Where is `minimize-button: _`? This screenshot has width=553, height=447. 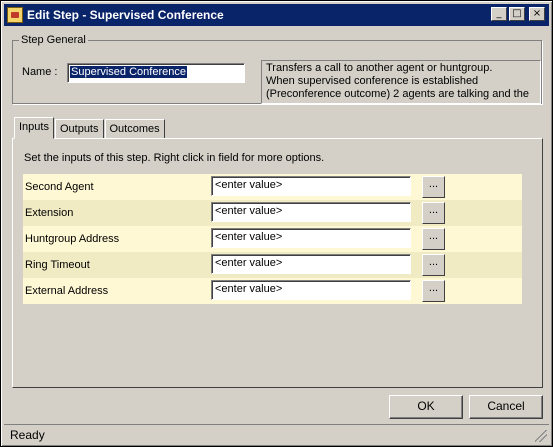
minimize-button: _ is located at coordinates (499, 14).